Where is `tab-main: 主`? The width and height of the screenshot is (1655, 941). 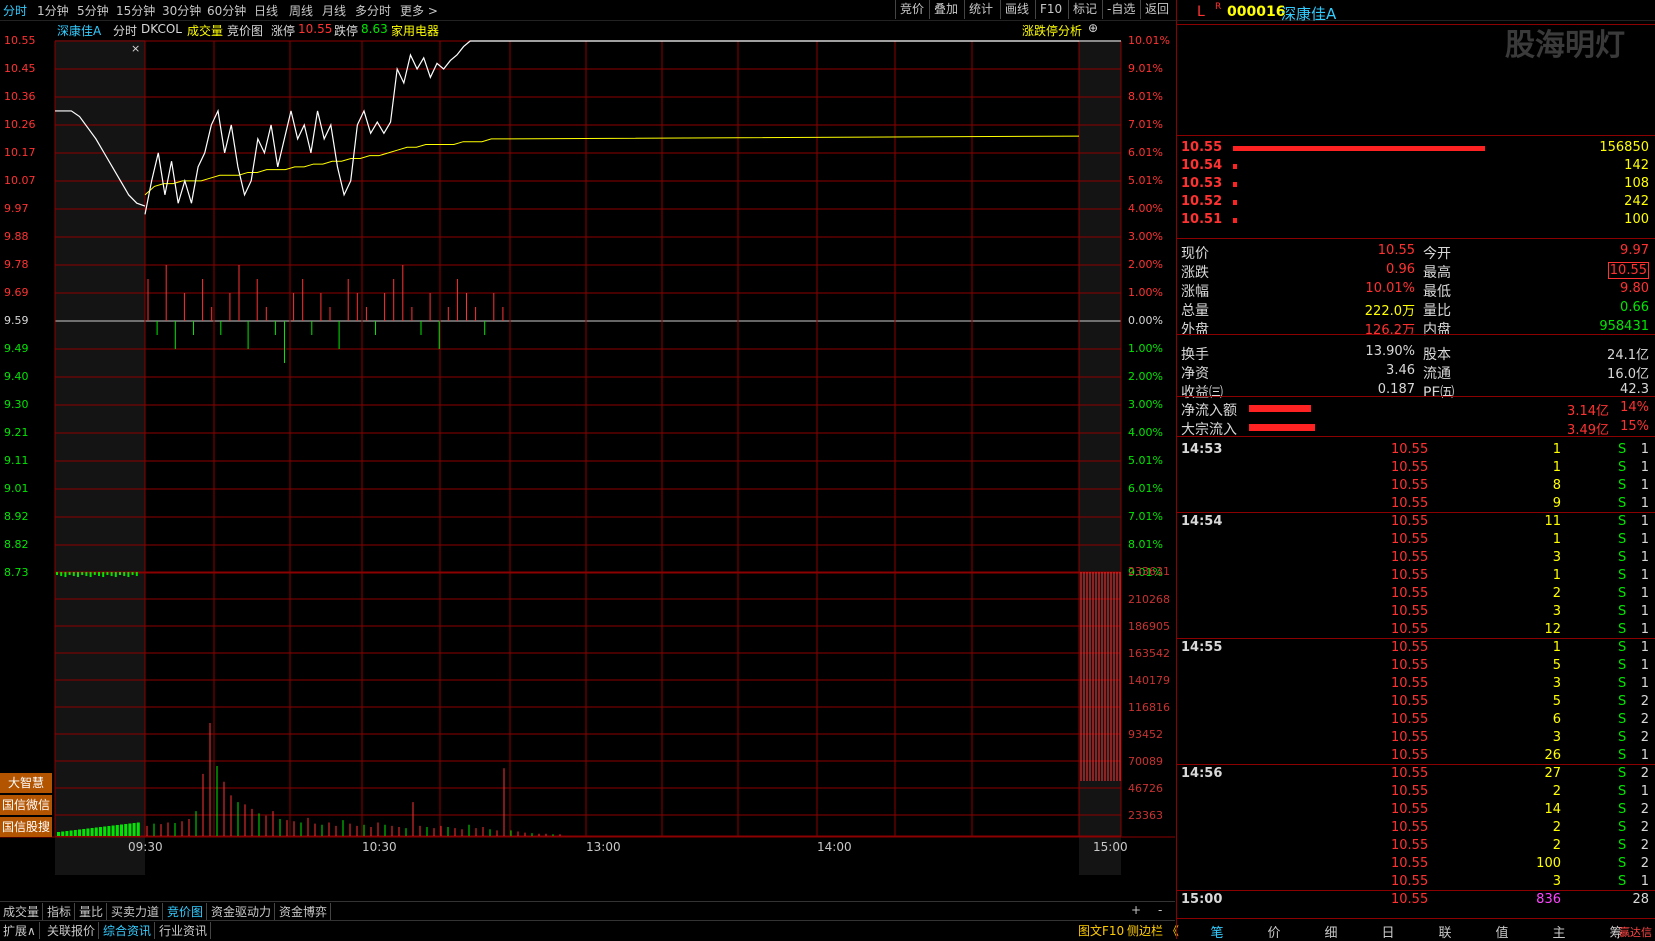 tab-main: 主 is located at coordinates (1559, 931).